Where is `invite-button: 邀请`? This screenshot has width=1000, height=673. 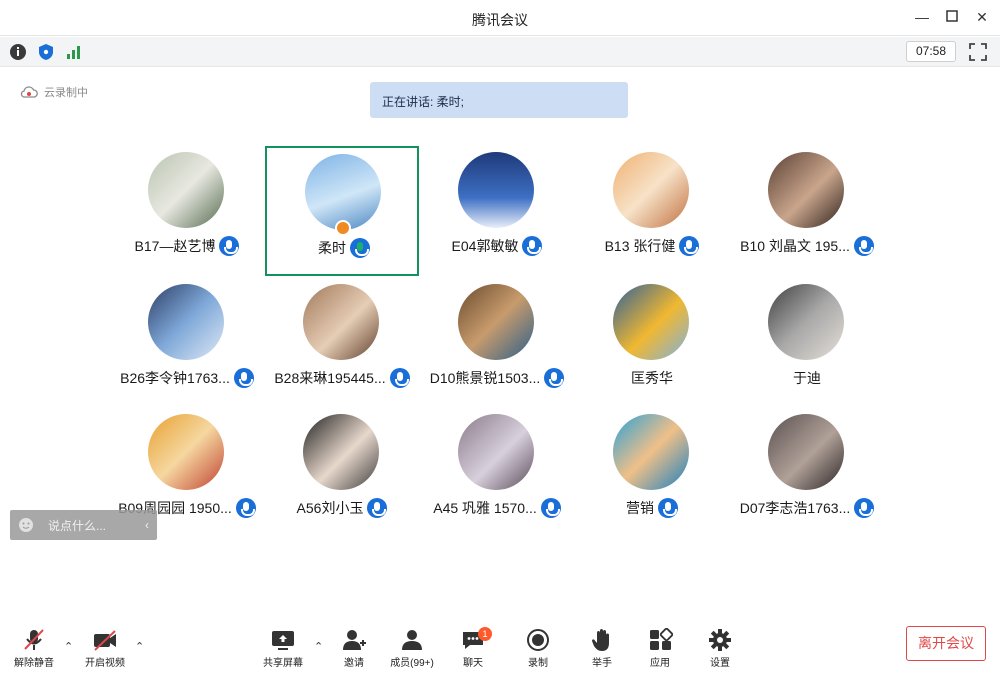
invite-button: 邀请 is located at coordinates (354, 647).